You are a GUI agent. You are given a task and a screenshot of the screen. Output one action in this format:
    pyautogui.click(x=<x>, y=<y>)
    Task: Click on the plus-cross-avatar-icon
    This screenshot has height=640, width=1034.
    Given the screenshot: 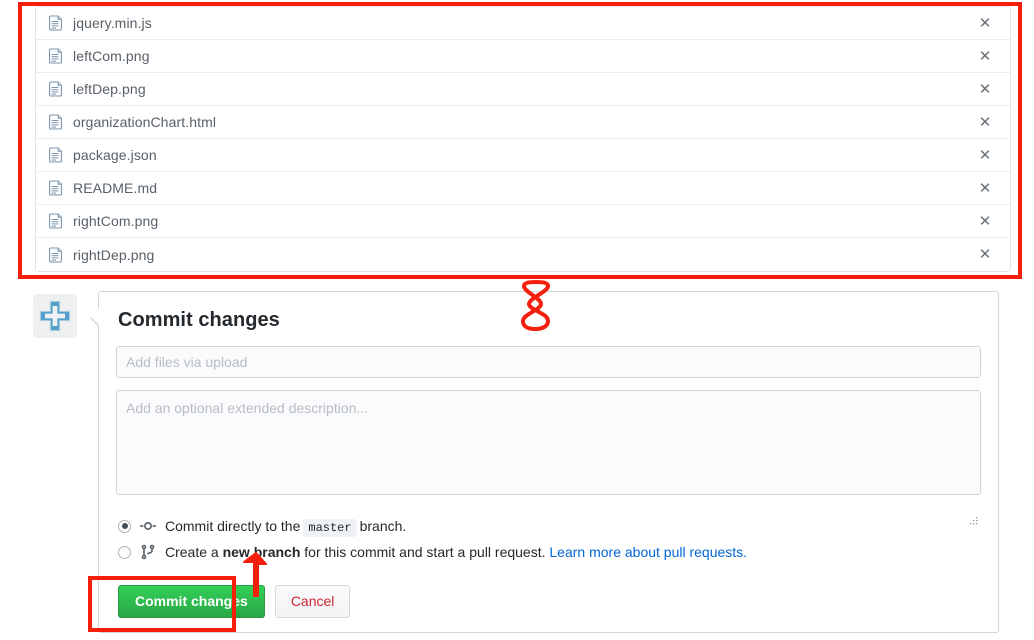 What is the action you would take?
    pyautogui.click(x=55, y=316)
    